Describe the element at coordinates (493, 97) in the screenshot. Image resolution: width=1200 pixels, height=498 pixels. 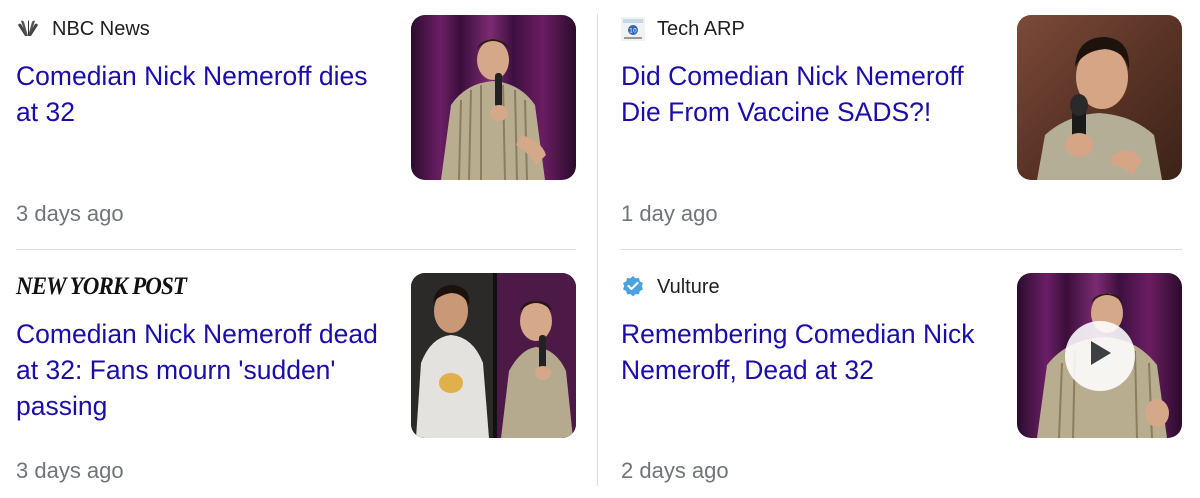
I see `comedian-on-stage-photo` at that location.